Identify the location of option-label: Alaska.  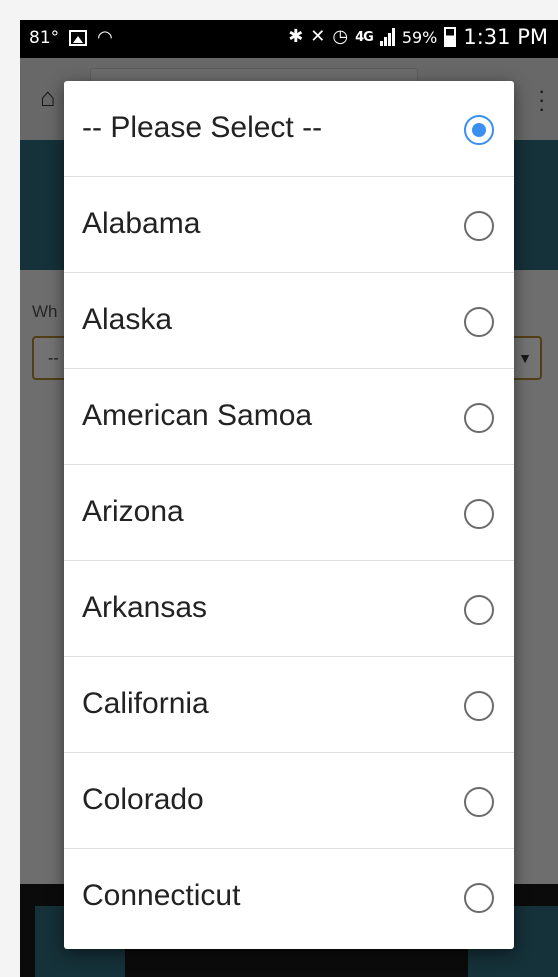
(127, 319).